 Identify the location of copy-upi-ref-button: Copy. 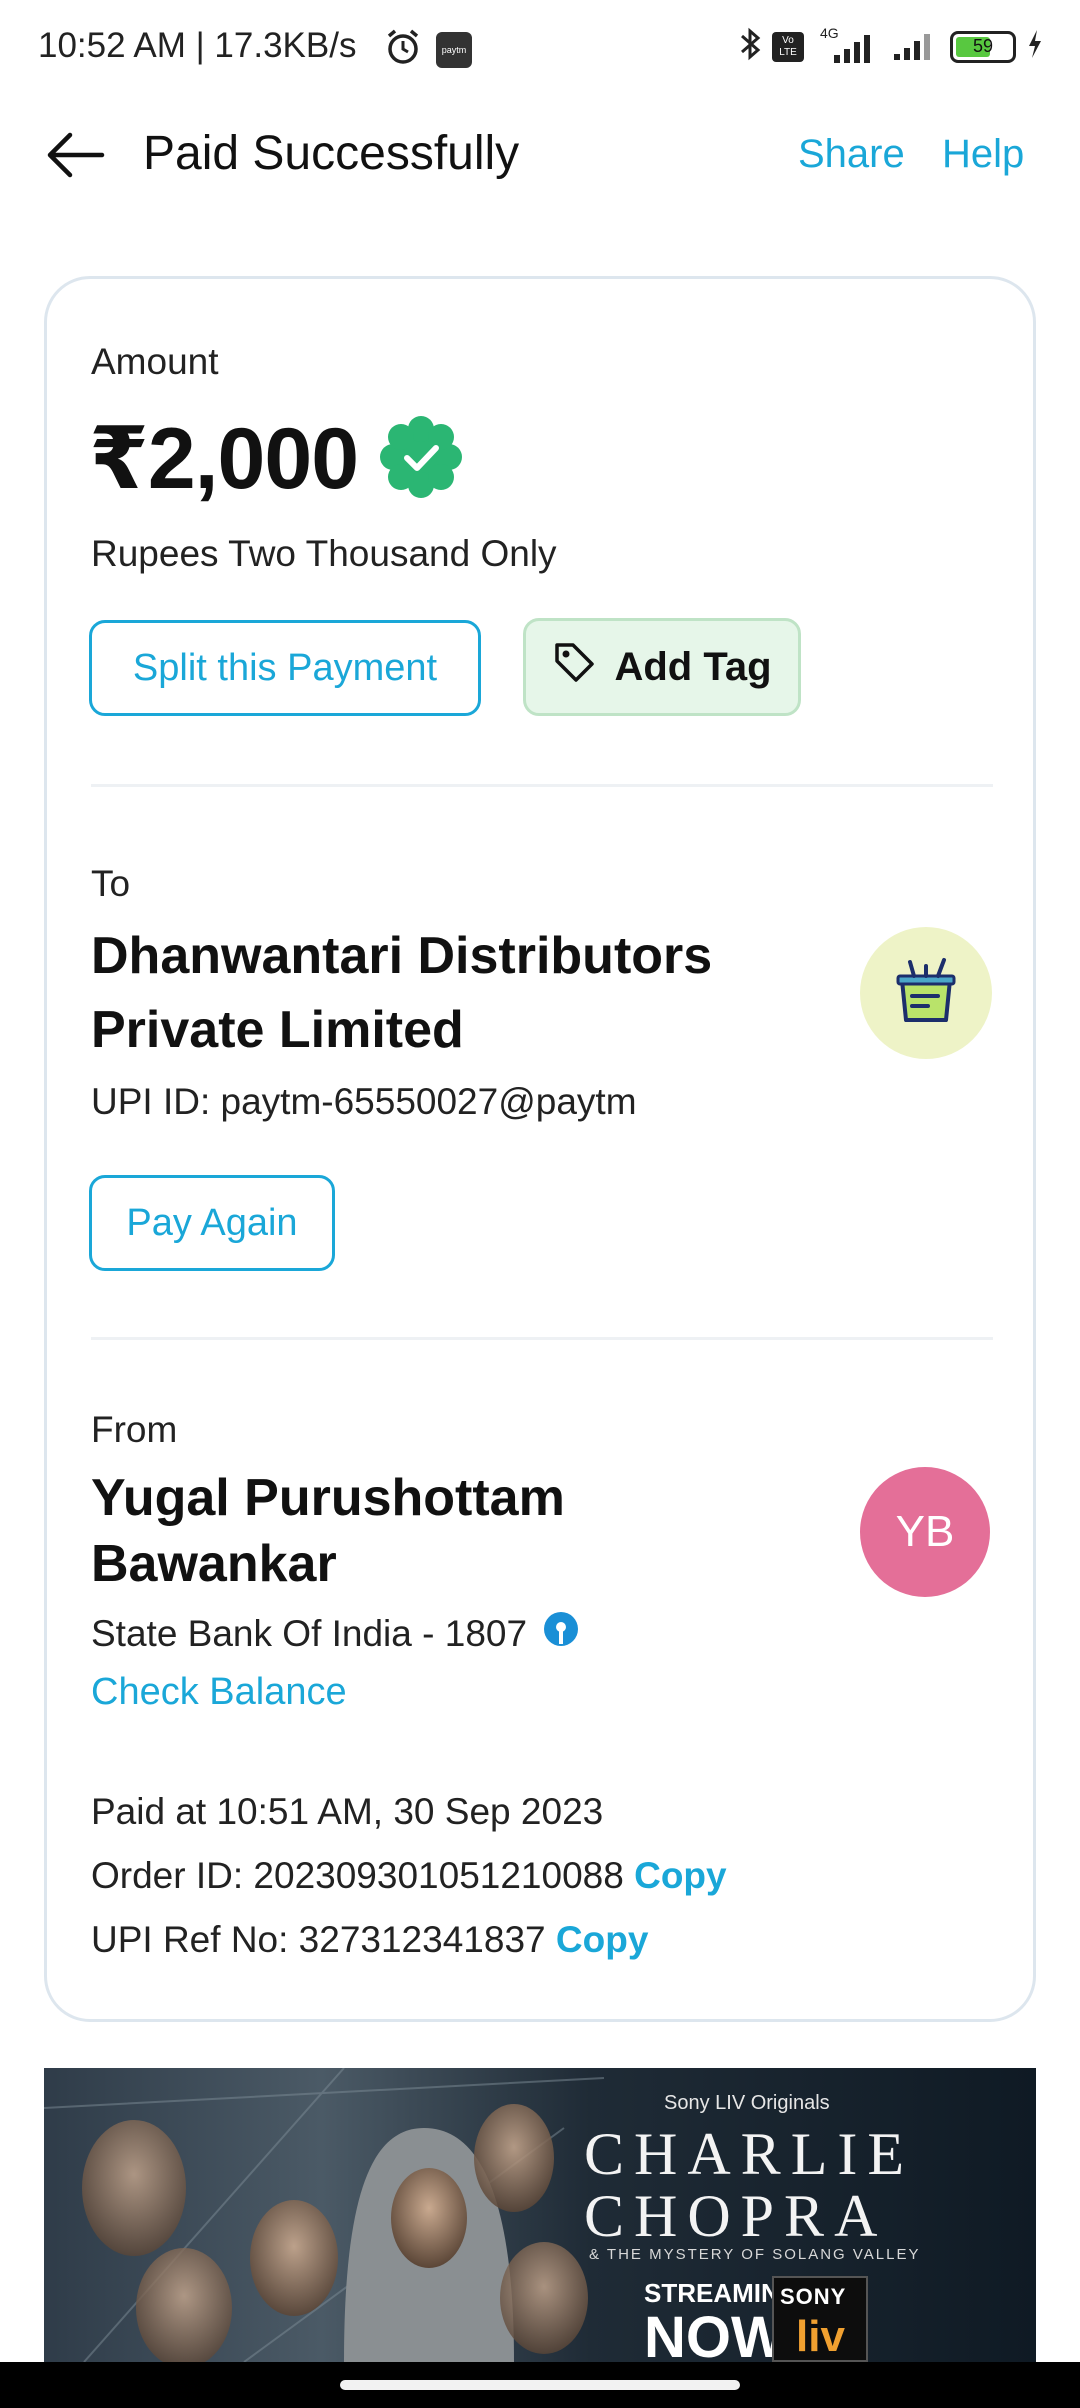
(602, 1939).